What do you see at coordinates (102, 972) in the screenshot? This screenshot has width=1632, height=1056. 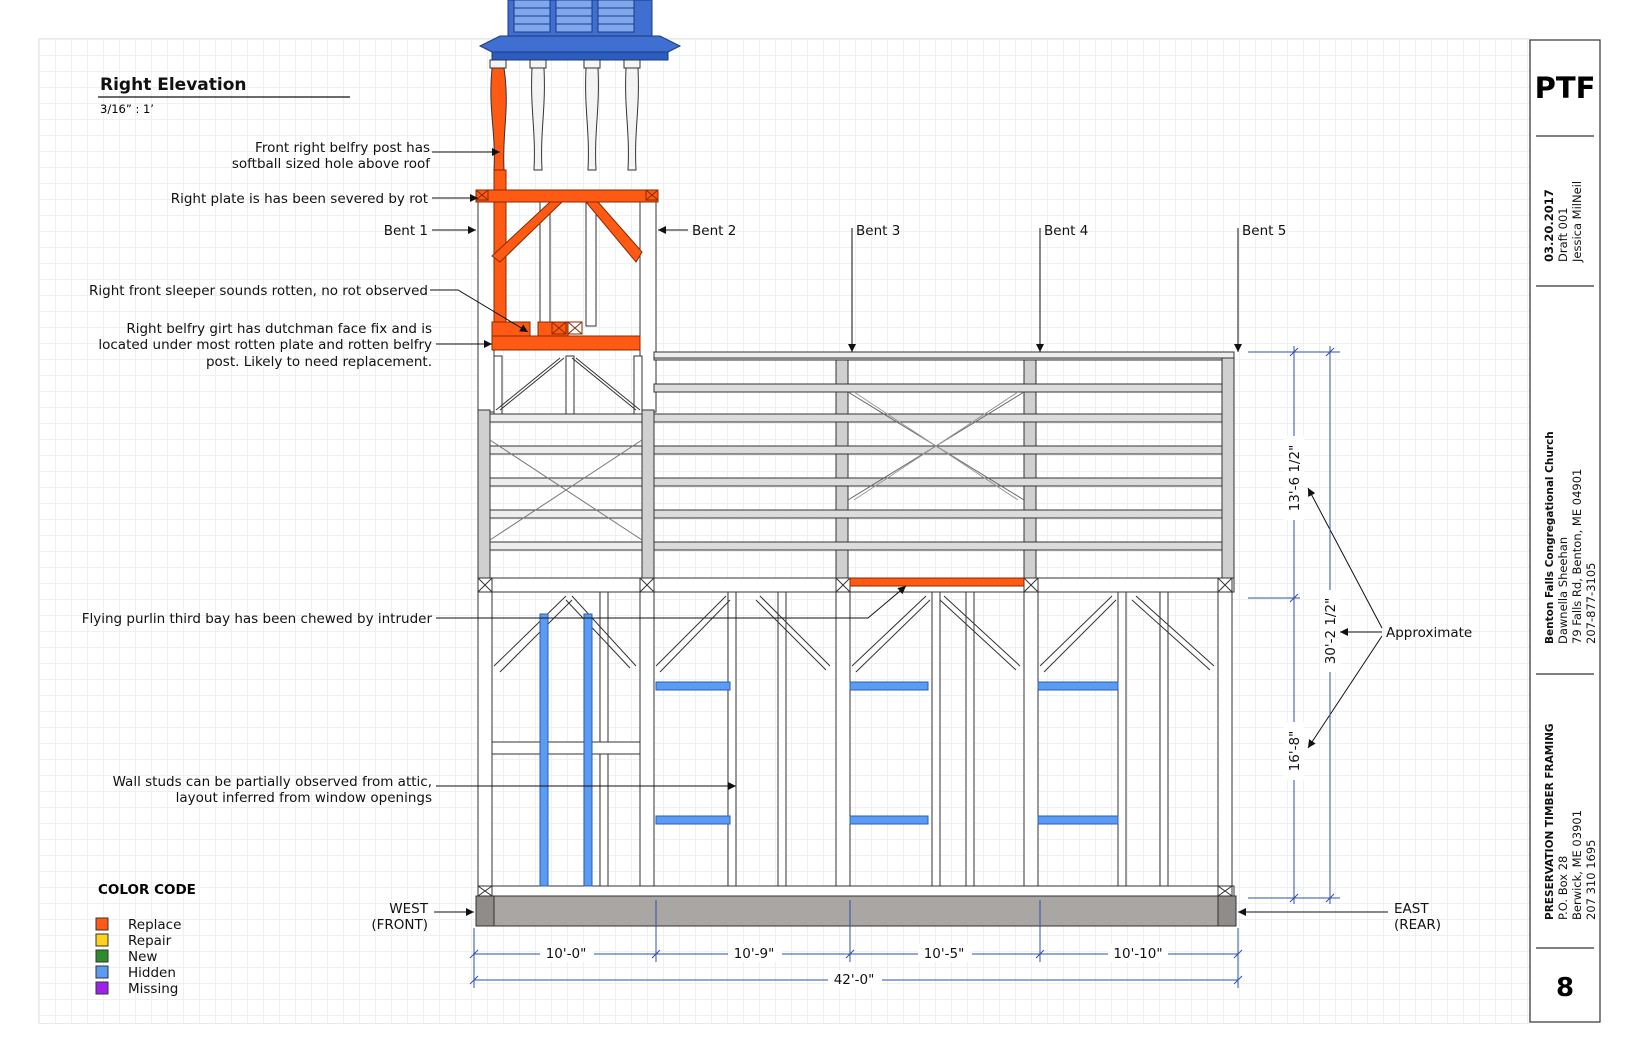 I see `legend-swatch-hidden` at bounding box center [102, 972].